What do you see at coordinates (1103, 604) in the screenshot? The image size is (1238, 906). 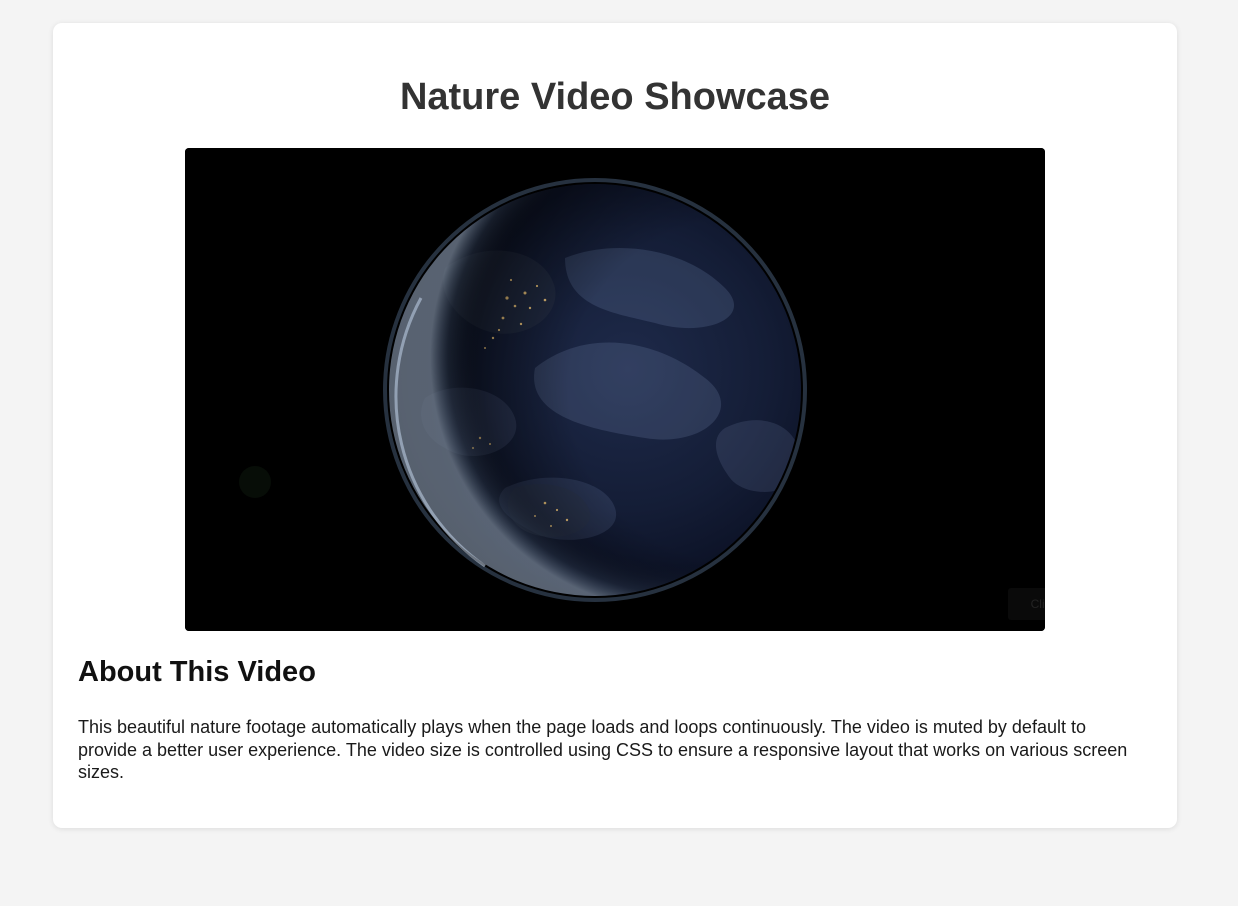 I see `video-watermark: Click to watch in full screen` at bounding box center [1103, 604].